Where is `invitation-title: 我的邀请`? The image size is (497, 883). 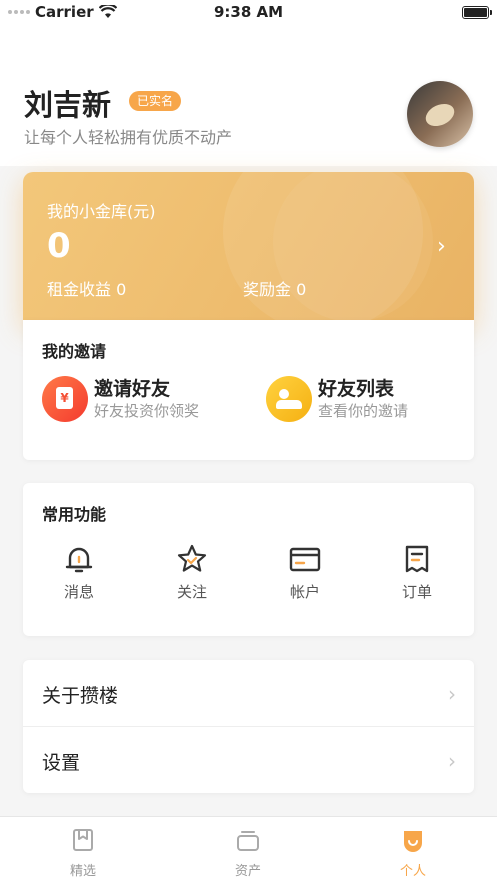
invitation-title: 我的邀请 is located at coordinates (74, 351).